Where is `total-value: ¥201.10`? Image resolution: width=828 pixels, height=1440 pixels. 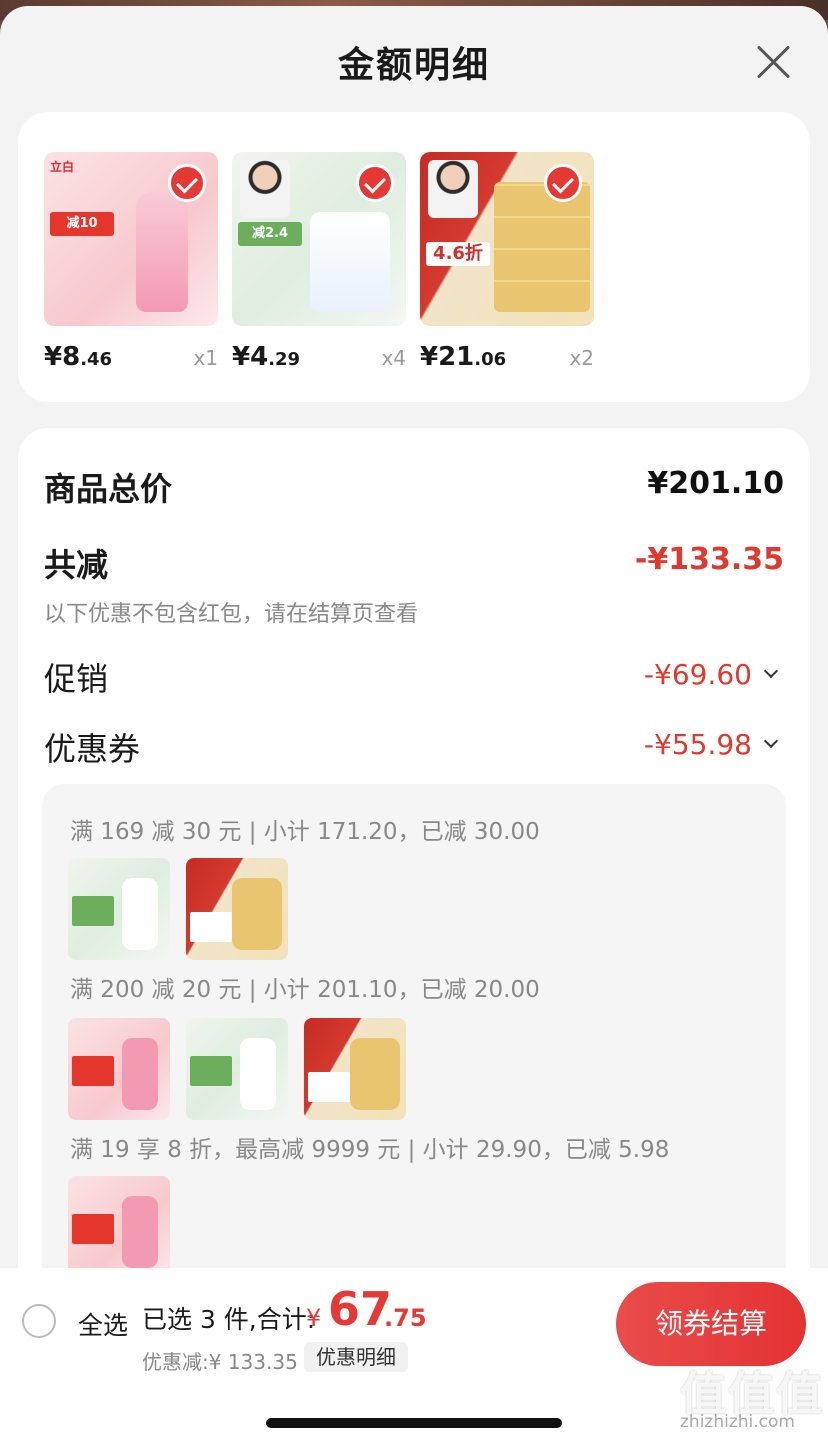
total-value: ¥201.10 is located at coordinates (715, 483).